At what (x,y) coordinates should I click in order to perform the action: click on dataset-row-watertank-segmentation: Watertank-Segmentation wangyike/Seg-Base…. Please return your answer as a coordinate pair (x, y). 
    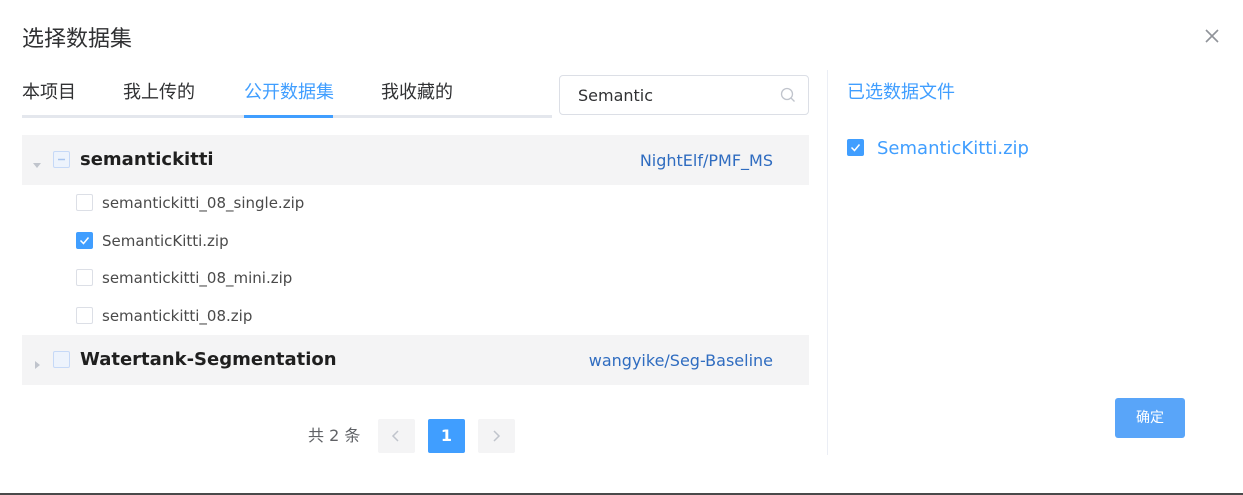
    Looking at the image, I should click on (415, 360).